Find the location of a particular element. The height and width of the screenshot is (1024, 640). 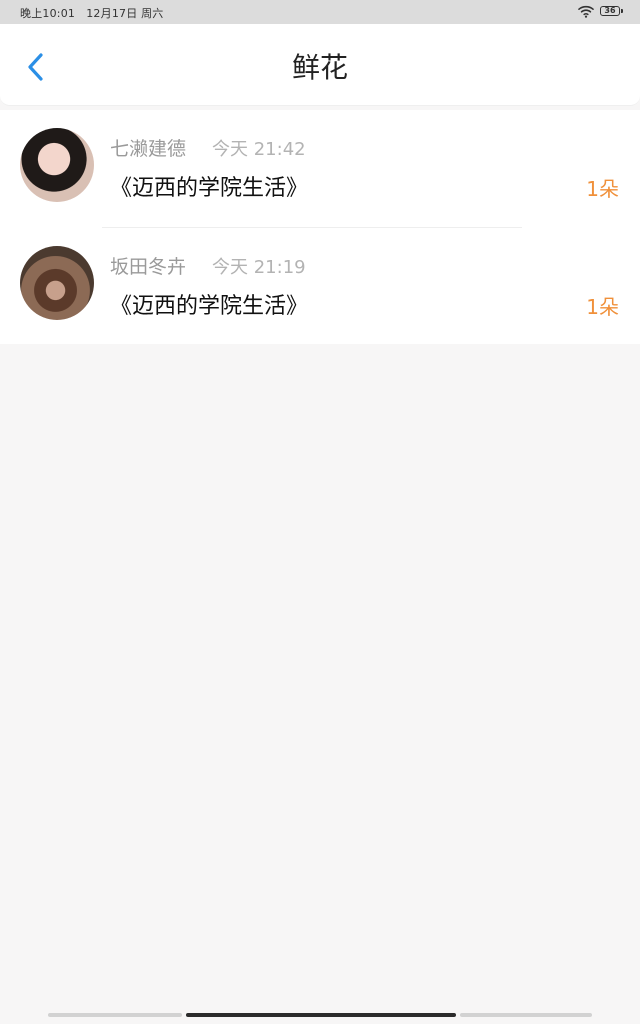

wifi-icon is located at coordinates (586, 11).